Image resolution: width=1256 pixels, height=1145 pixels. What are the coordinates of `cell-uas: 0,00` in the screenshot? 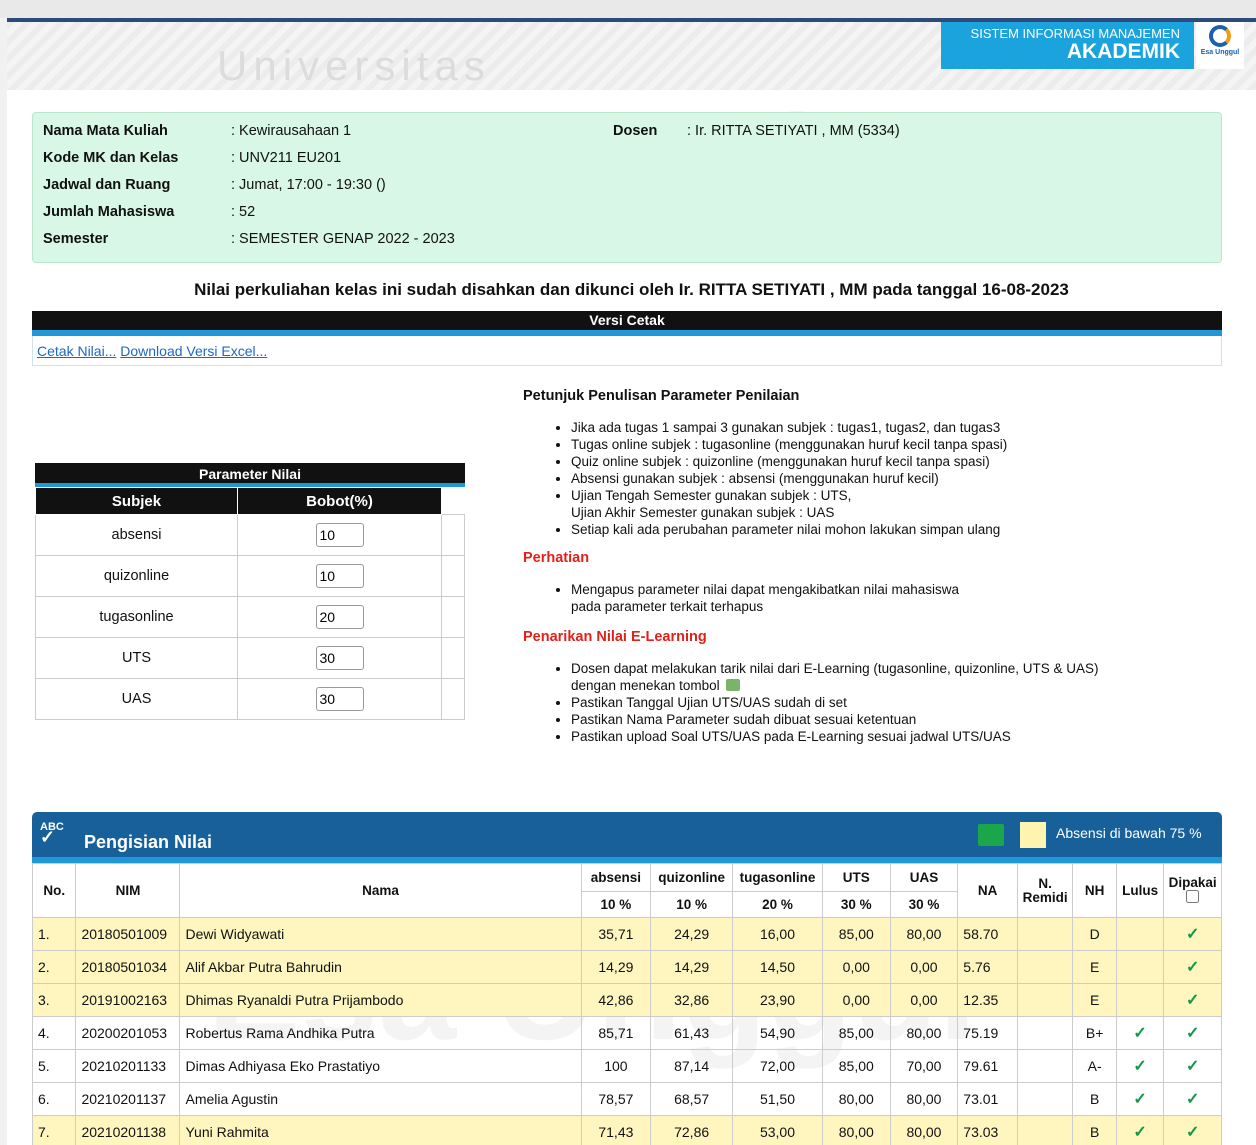 It's located at (924, 1000).